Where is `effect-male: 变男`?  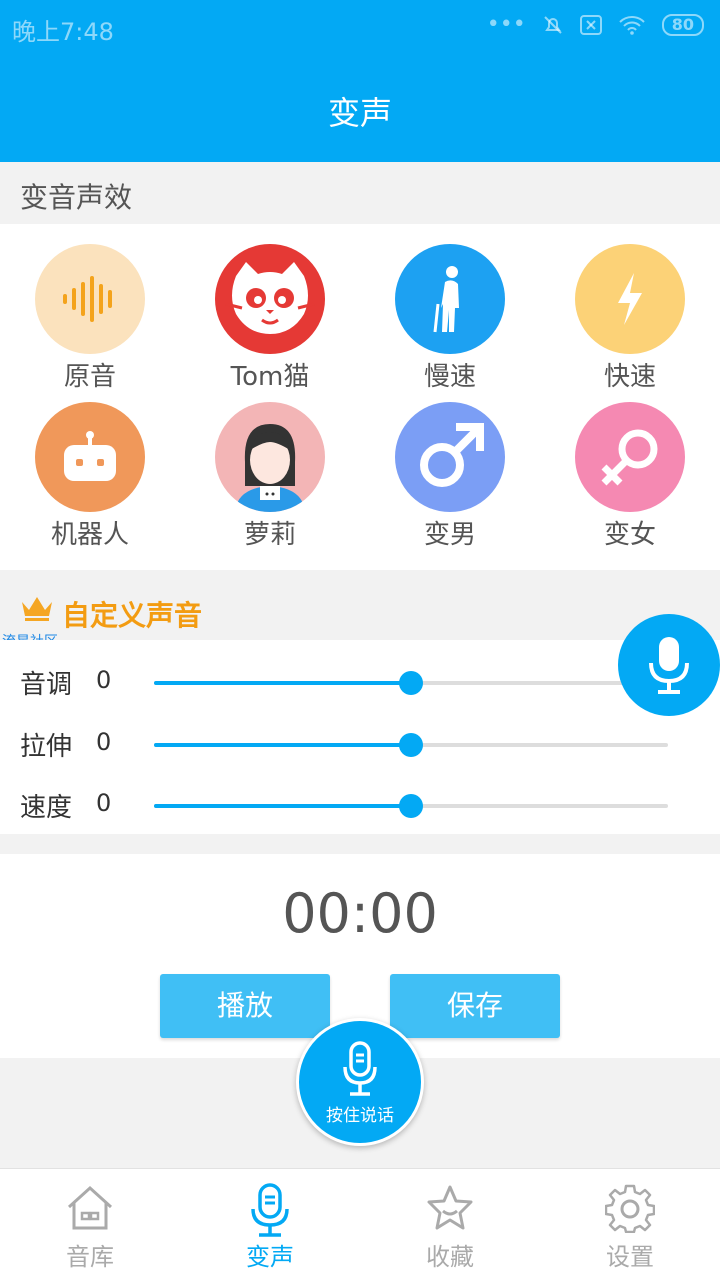 effect-male: 变男 is located at coordinates (450, 466).